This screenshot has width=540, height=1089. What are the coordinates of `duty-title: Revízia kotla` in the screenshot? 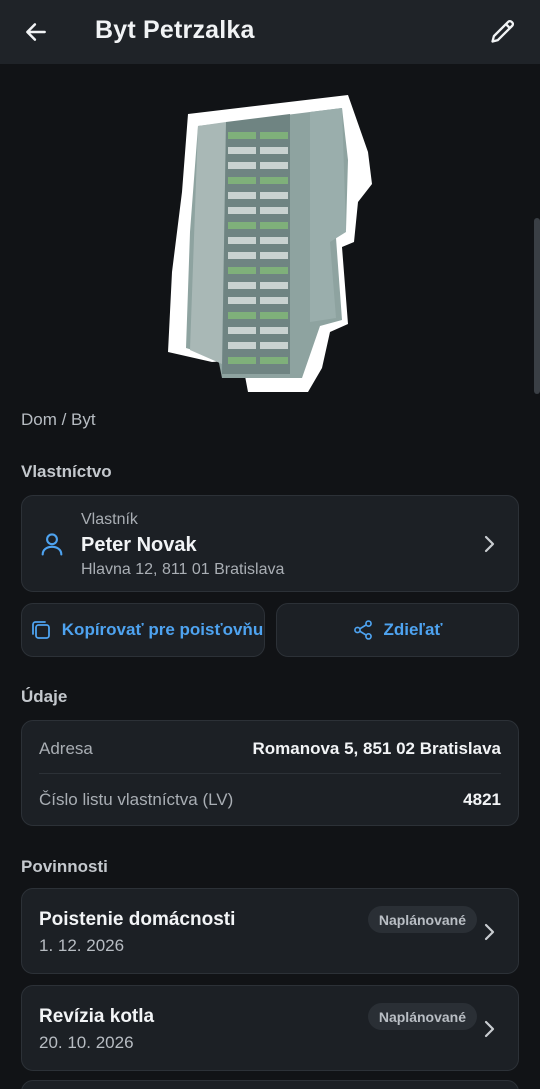 It's located at (97, 1016).